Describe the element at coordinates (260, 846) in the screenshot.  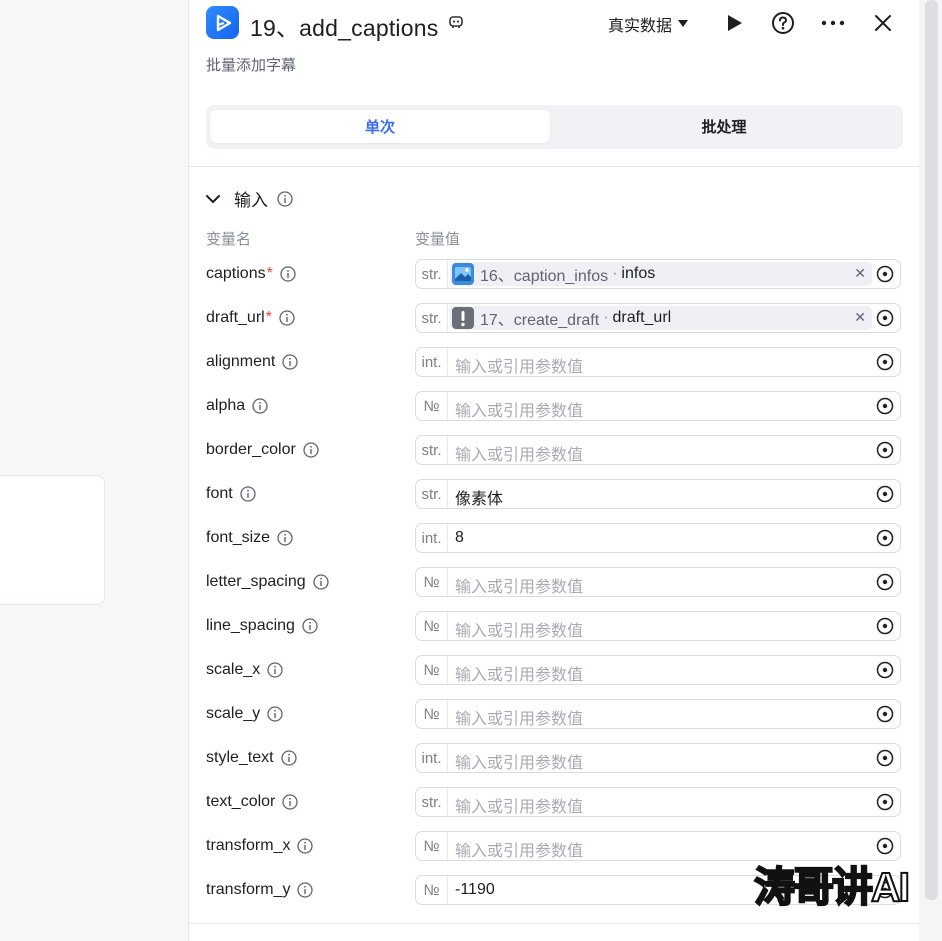
I see `param-label: transform_x` at that location.